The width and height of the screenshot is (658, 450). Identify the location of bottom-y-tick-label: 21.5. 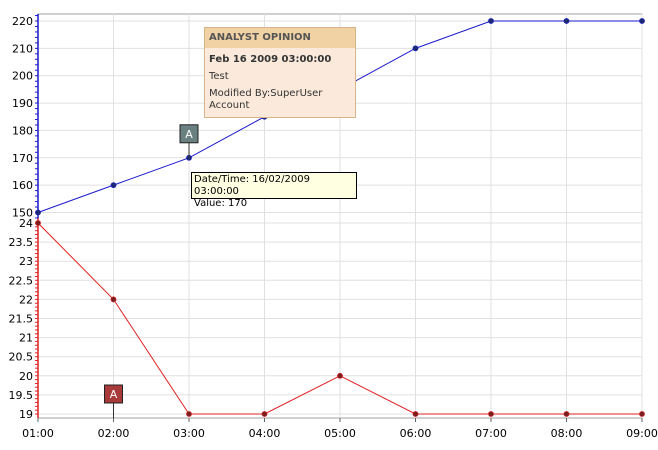
(21, 319).